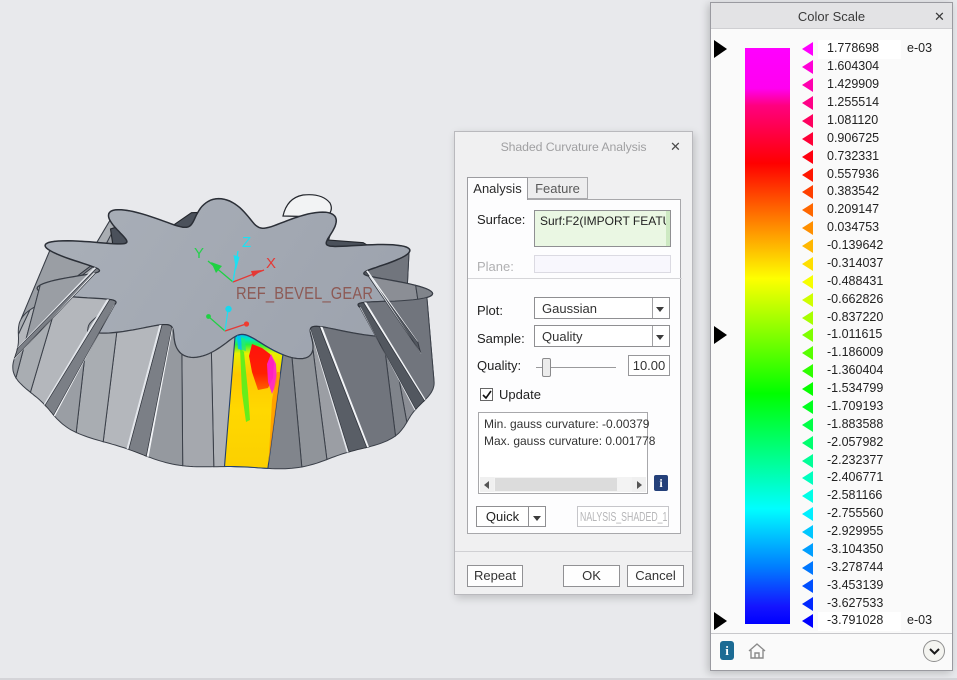 Image resolution: width=957 pixels, height=680 pixels. I want to click on svg-text: X, so click(271, 263).